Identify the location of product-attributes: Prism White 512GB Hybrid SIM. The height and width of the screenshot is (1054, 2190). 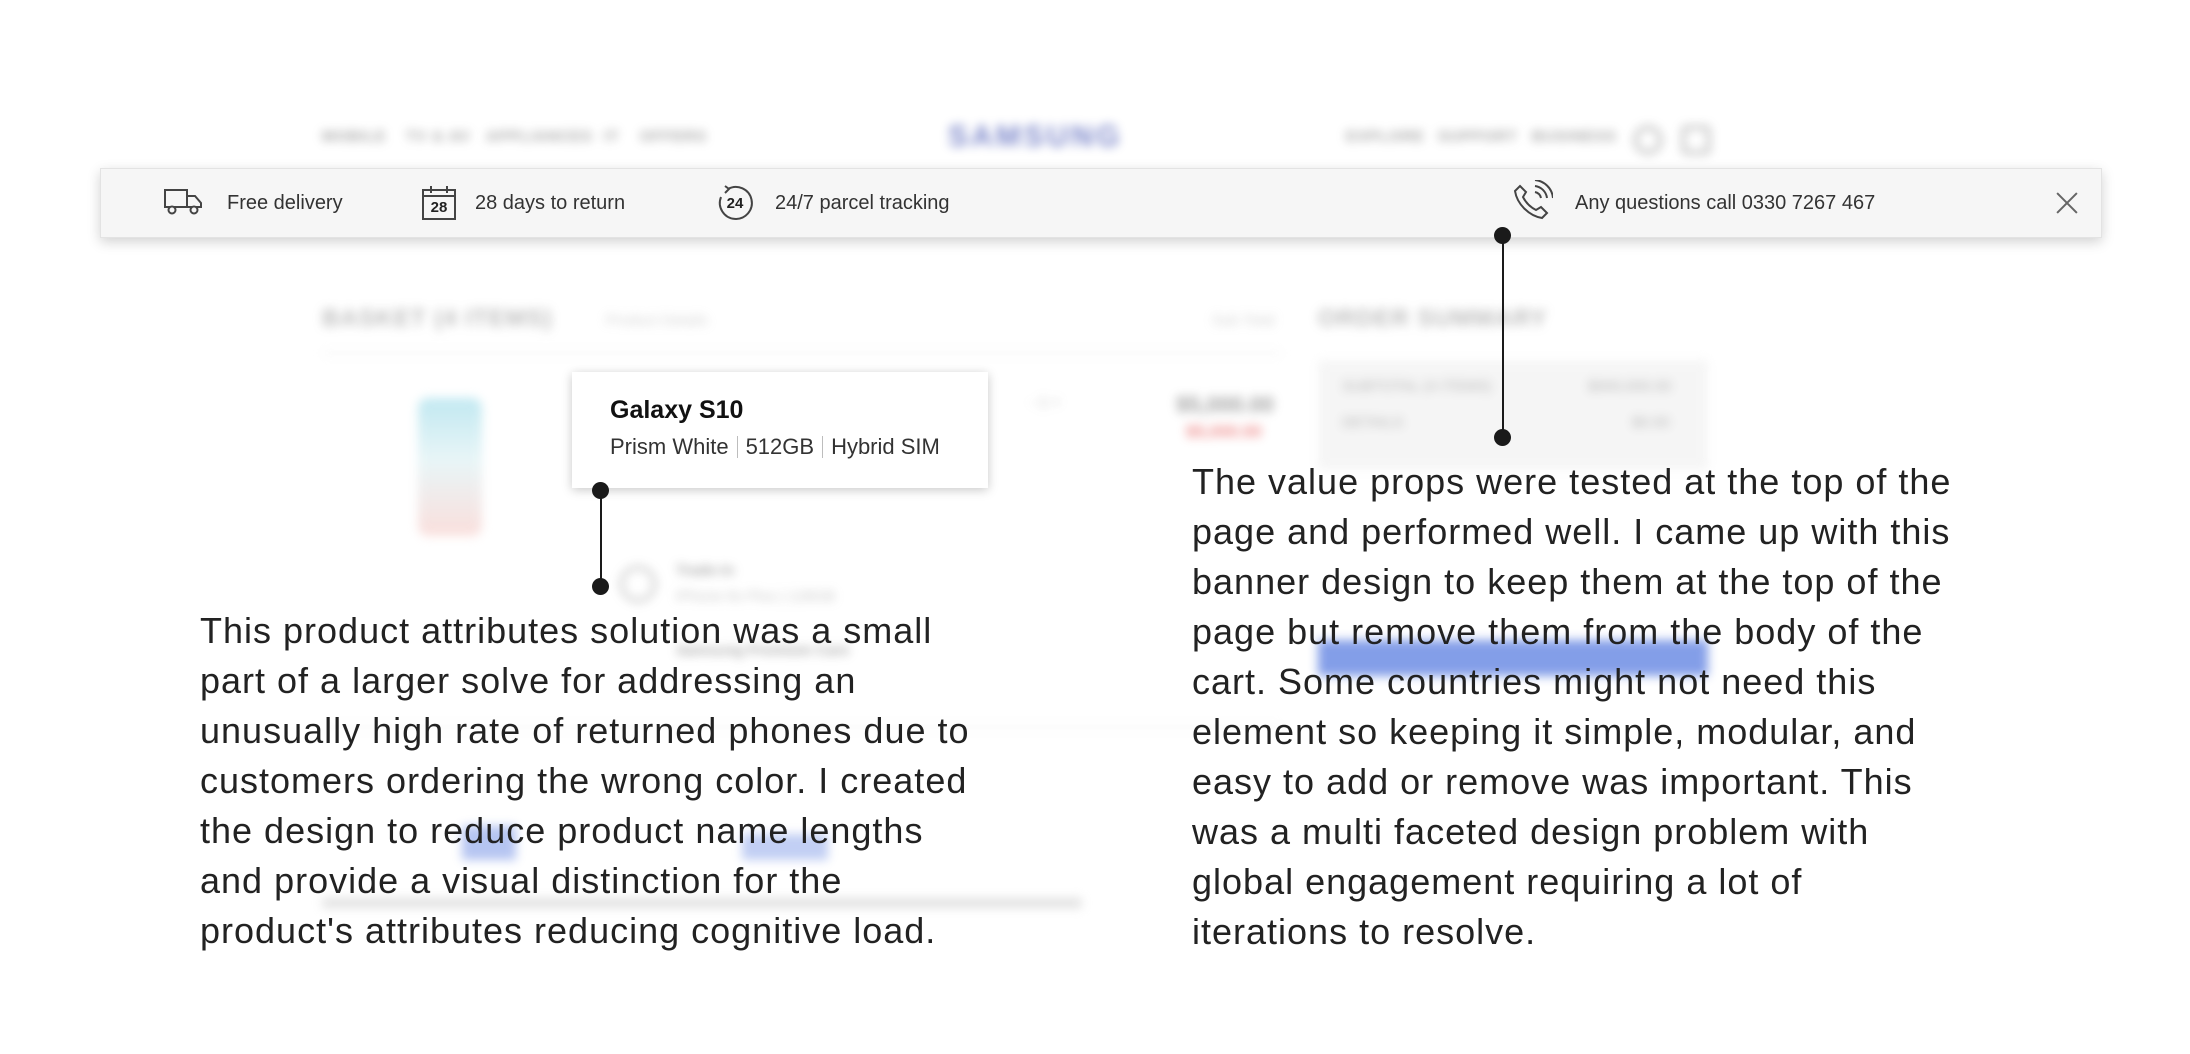
(775, 447).